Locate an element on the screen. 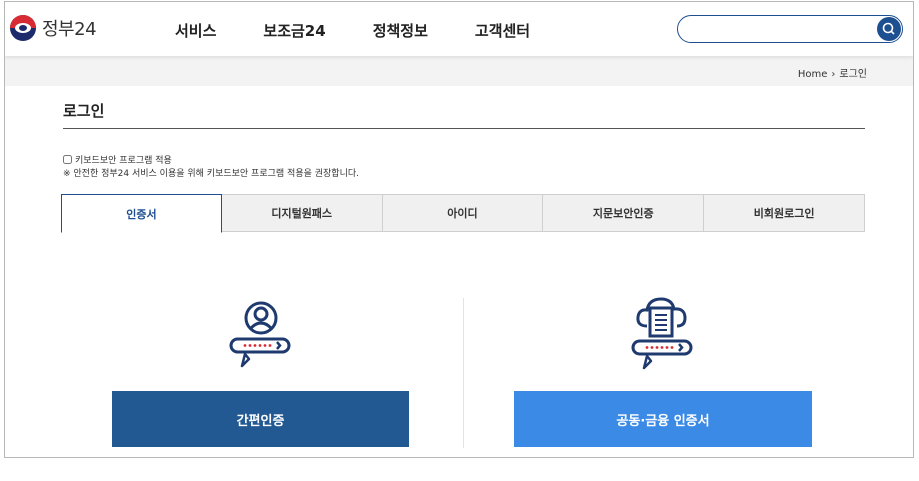 The height and width of the screenshot is (481, 919). taegeuk-logo-icon is located at coordinates (23, 28).